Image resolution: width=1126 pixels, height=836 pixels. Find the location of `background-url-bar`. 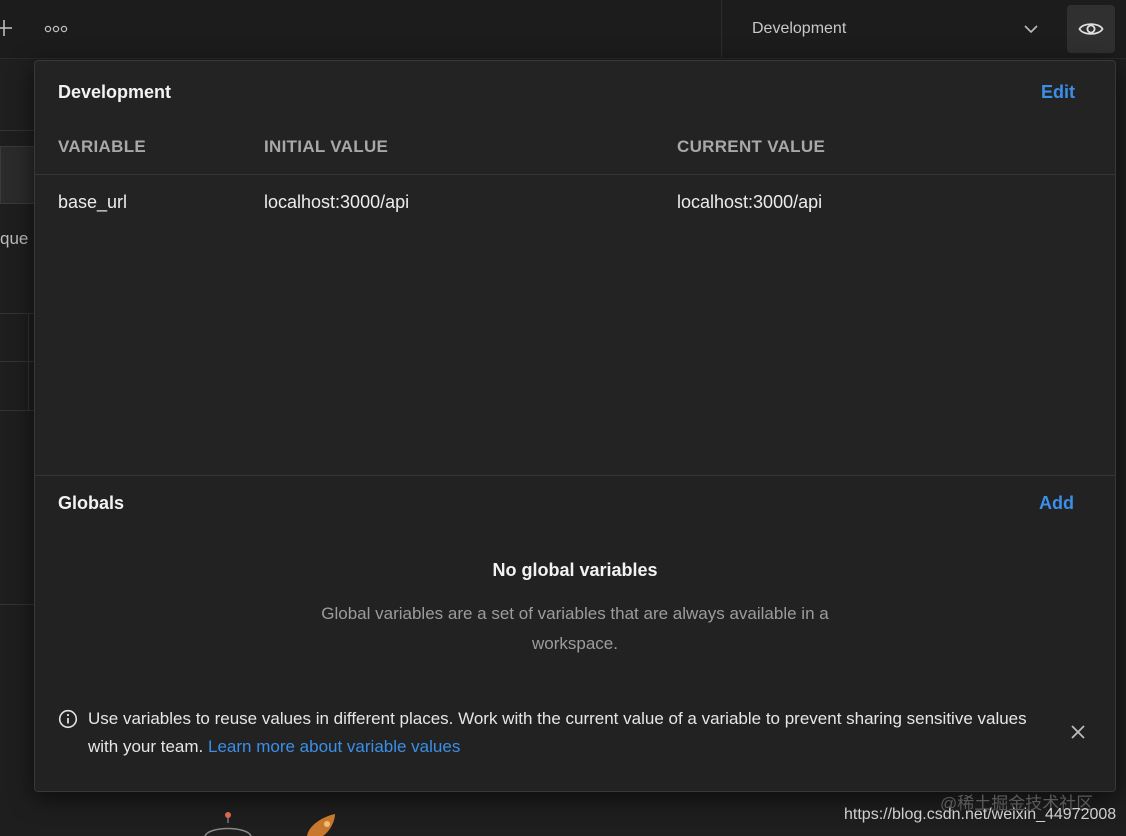

background-url-bar is located at coordinates (18, 175).